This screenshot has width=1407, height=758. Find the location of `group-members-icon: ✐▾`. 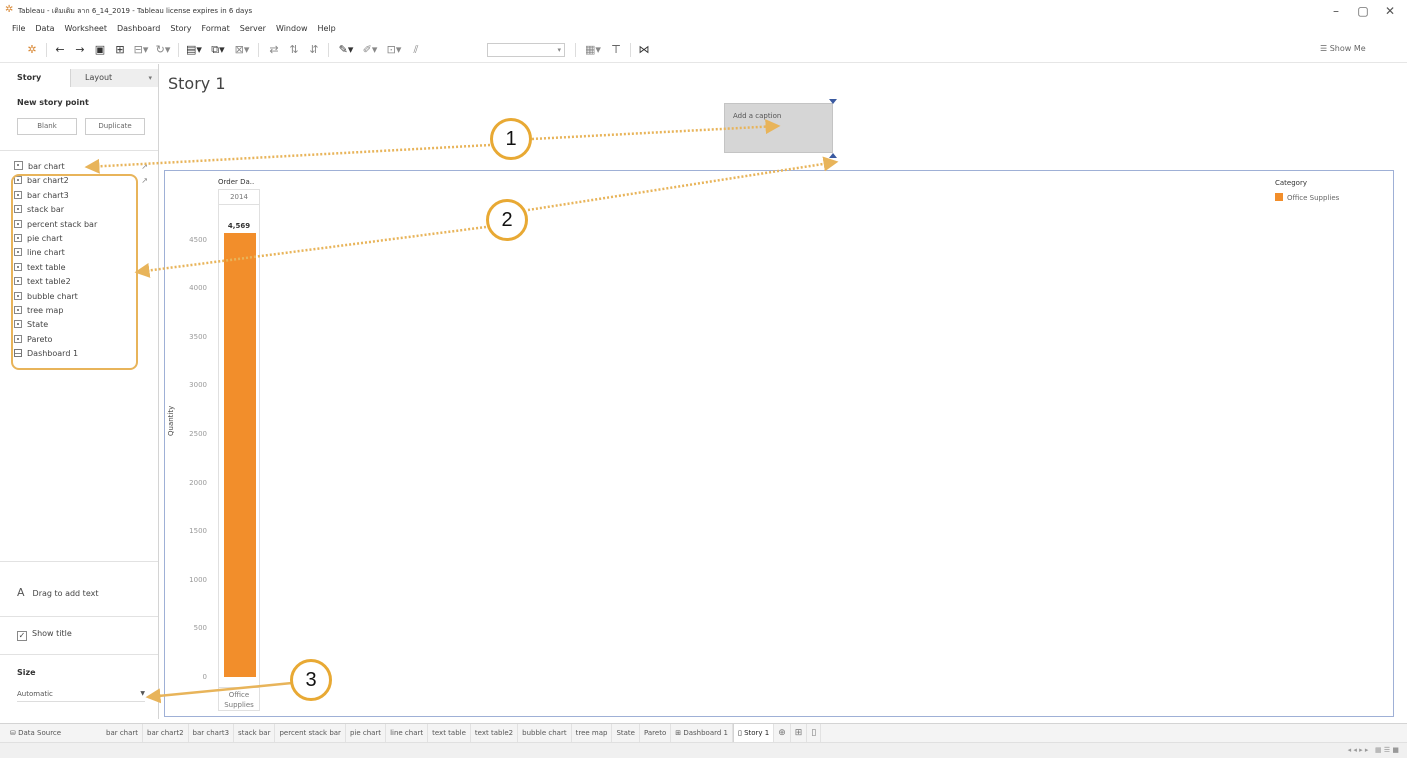

group-members-icon: ✐▾ is located at coordinates (370, 50).